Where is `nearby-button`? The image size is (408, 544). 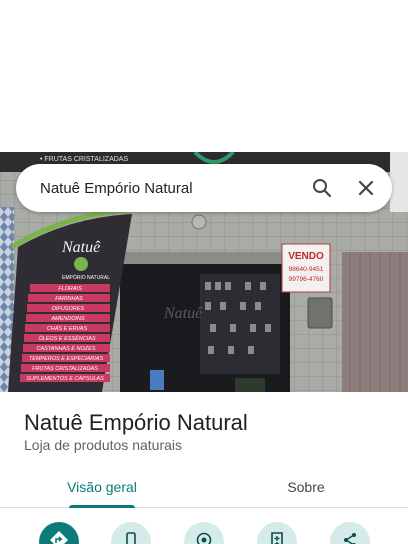 nearby-button is located at coordinates (204, 533).